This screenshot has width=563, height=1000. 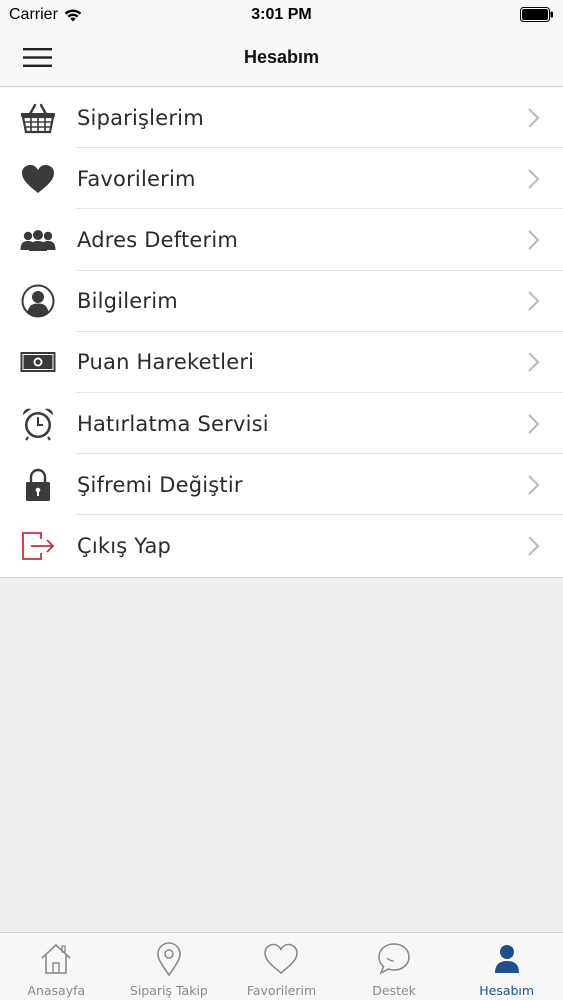 What do you see at coordinates (394, 990) in the screenshot?
I see `tab-label: Destek` at bounding box center [394, 990].